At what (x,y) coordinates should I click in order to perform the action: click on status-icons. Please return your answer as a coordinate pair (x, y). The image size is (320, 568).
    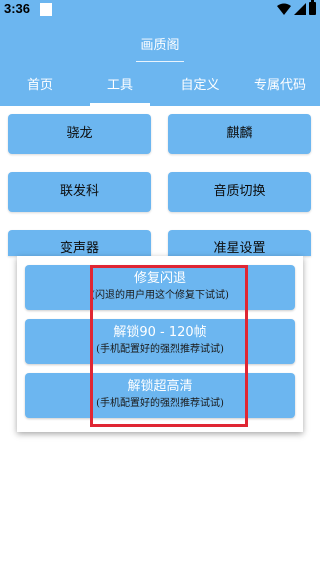
    Looking at the image, I should click on (296, 7).